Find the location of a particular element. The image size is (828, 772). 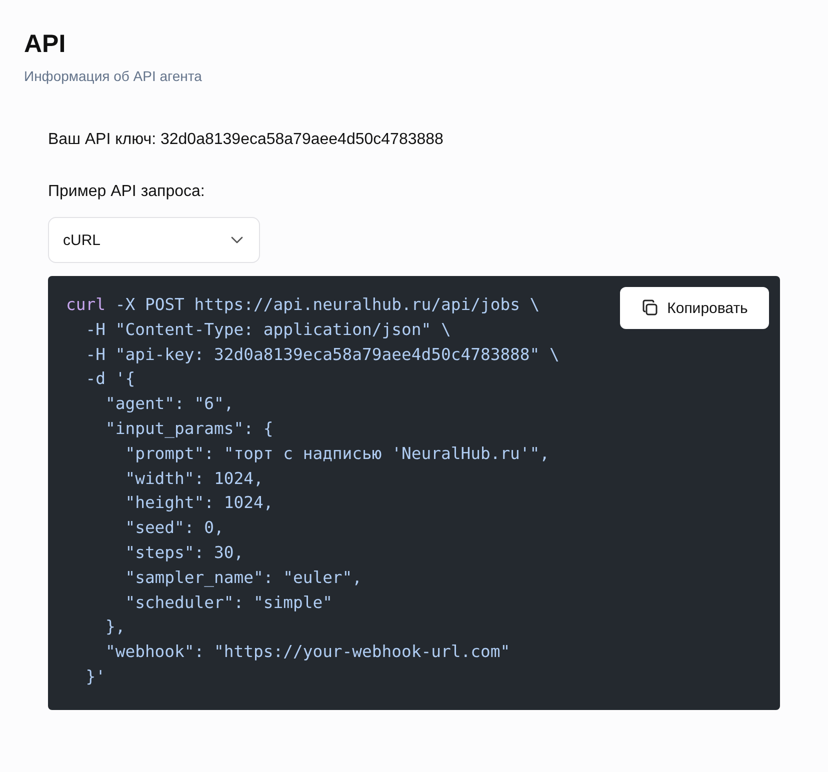

page-title: API is located at coordinates (45, 44).